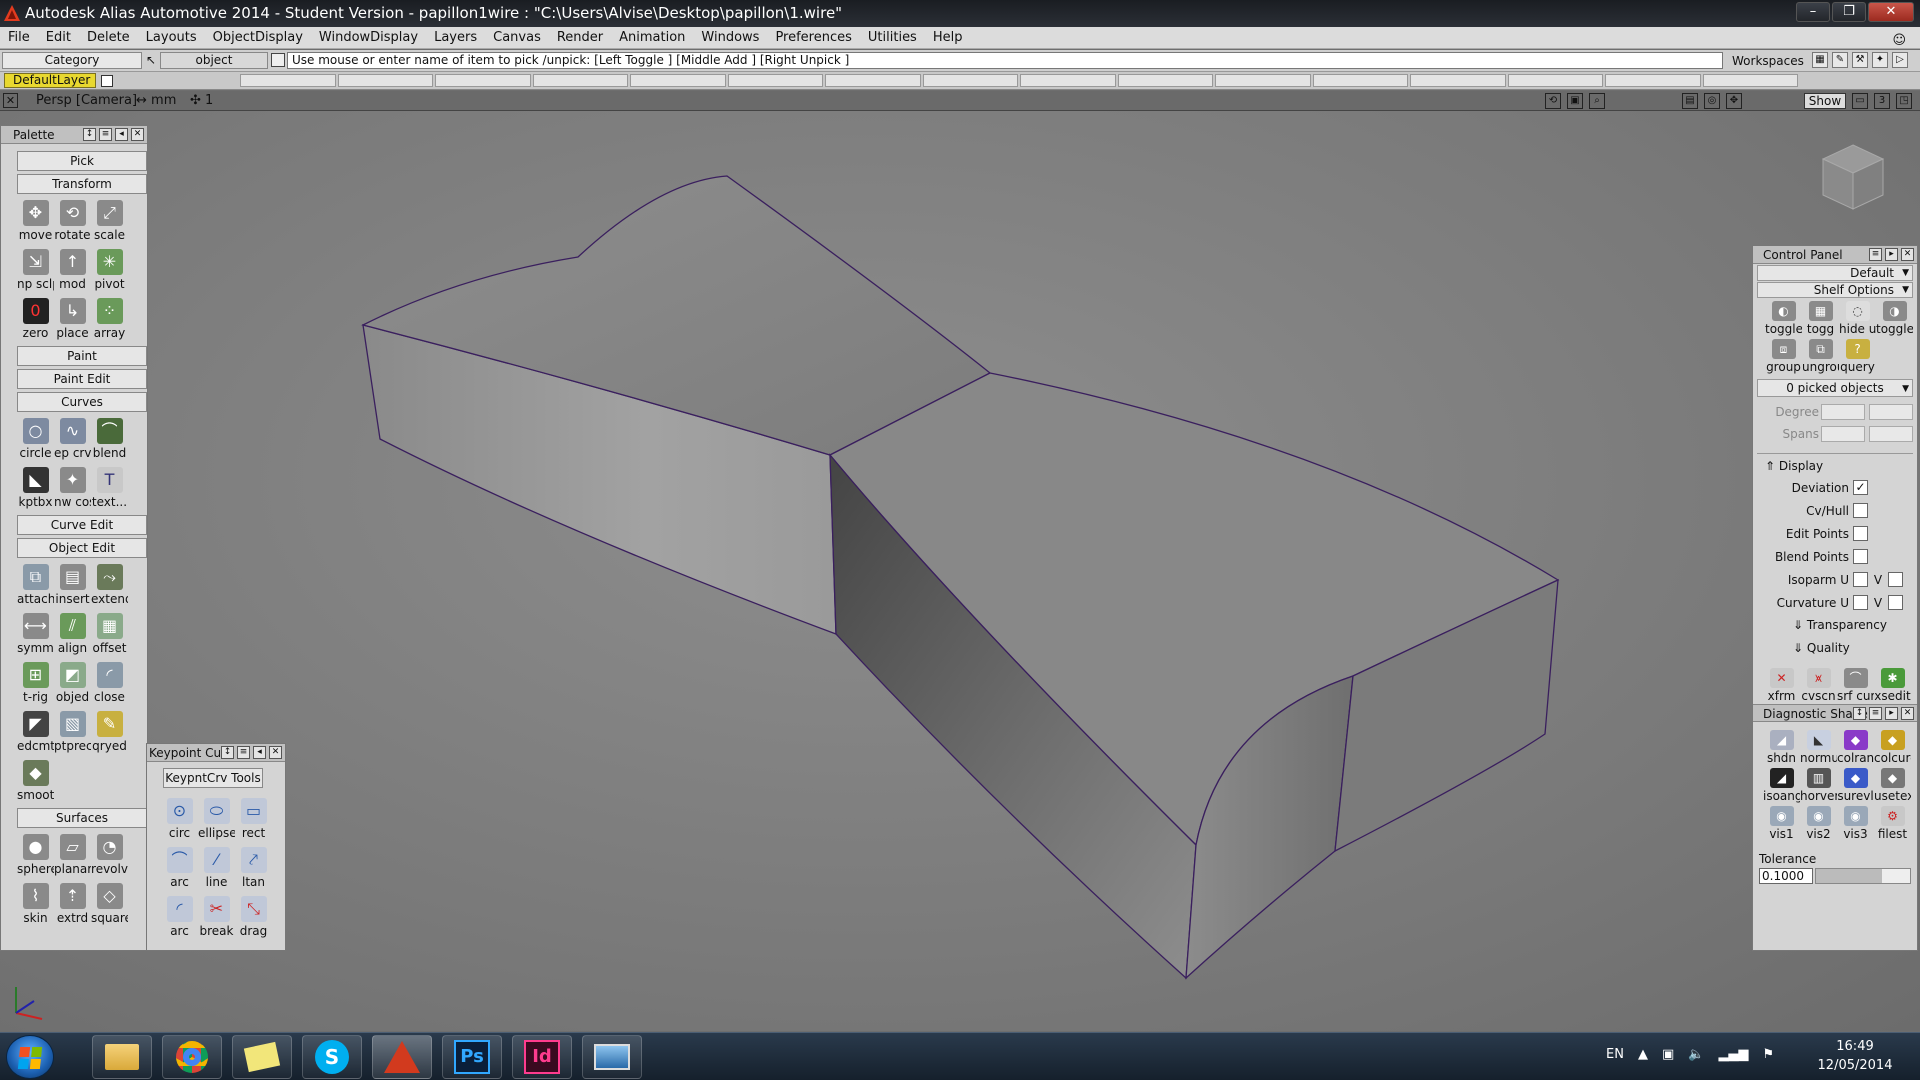  I want to click on tool-smooth: ◆smooth, so click(35, 780).